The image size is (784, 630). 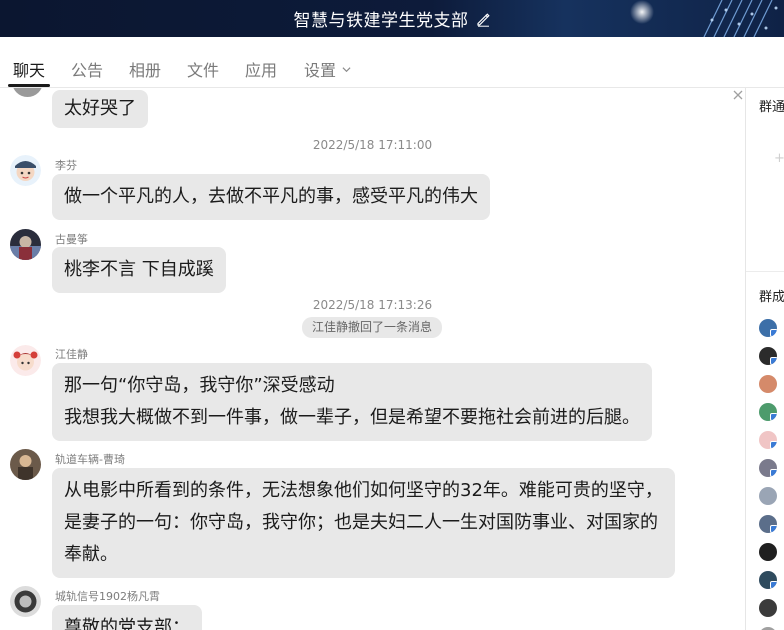 What do you see at coordinates (29, 69) in the screenshot?
I see `tab-chat: 聊天` at bounding box center [29, 69].